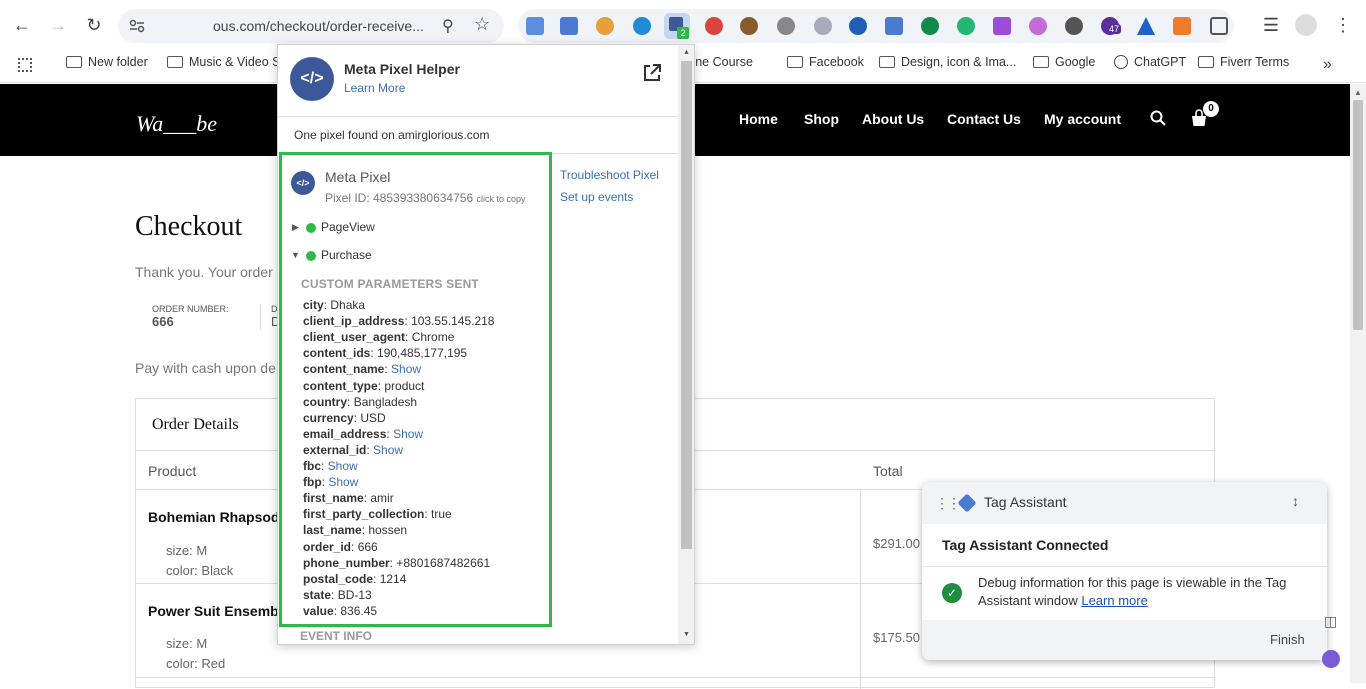 This screenshot has height=689, width=1366. What do you see at coordinates (786, 26) in the screenshot?
I see `gear-icon` at bounding box center [786, 26].